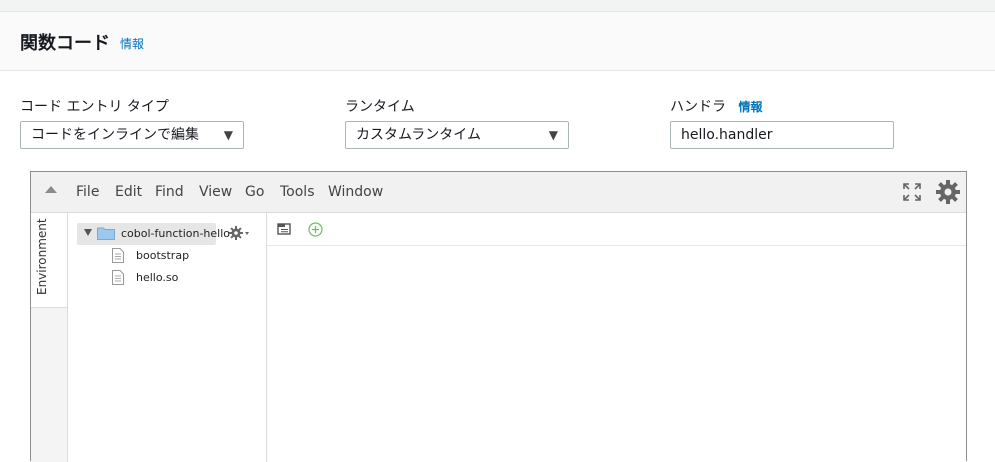  I want to click on menu-view: View, so click(215, 192).